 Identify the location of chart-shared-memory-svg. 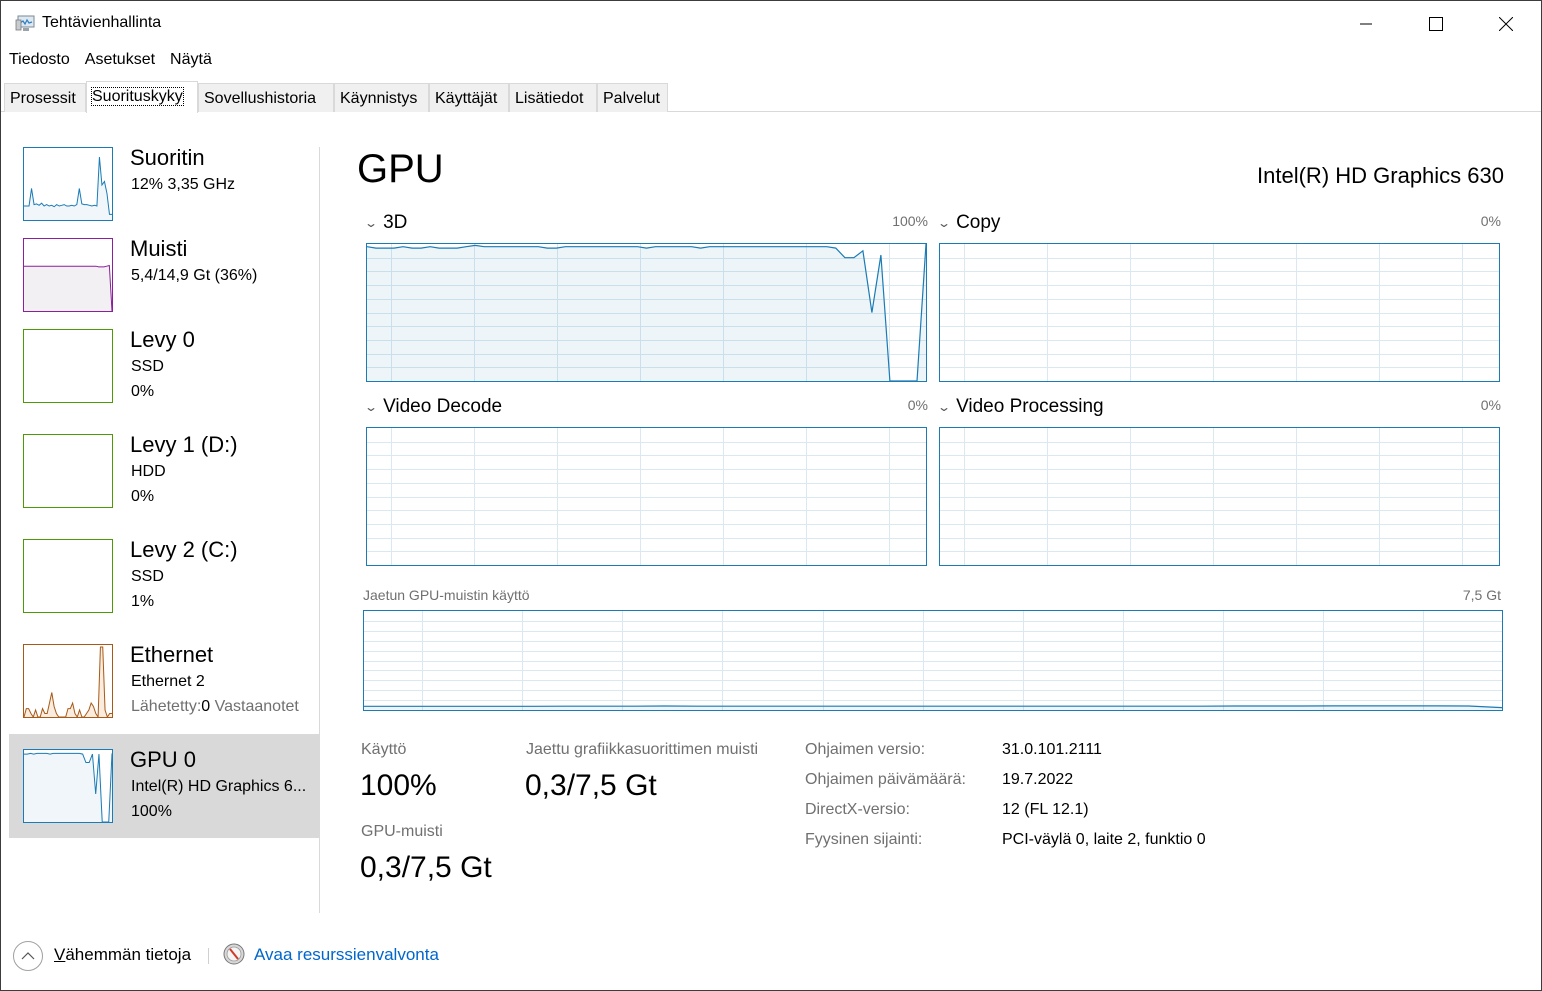
(933, 660).